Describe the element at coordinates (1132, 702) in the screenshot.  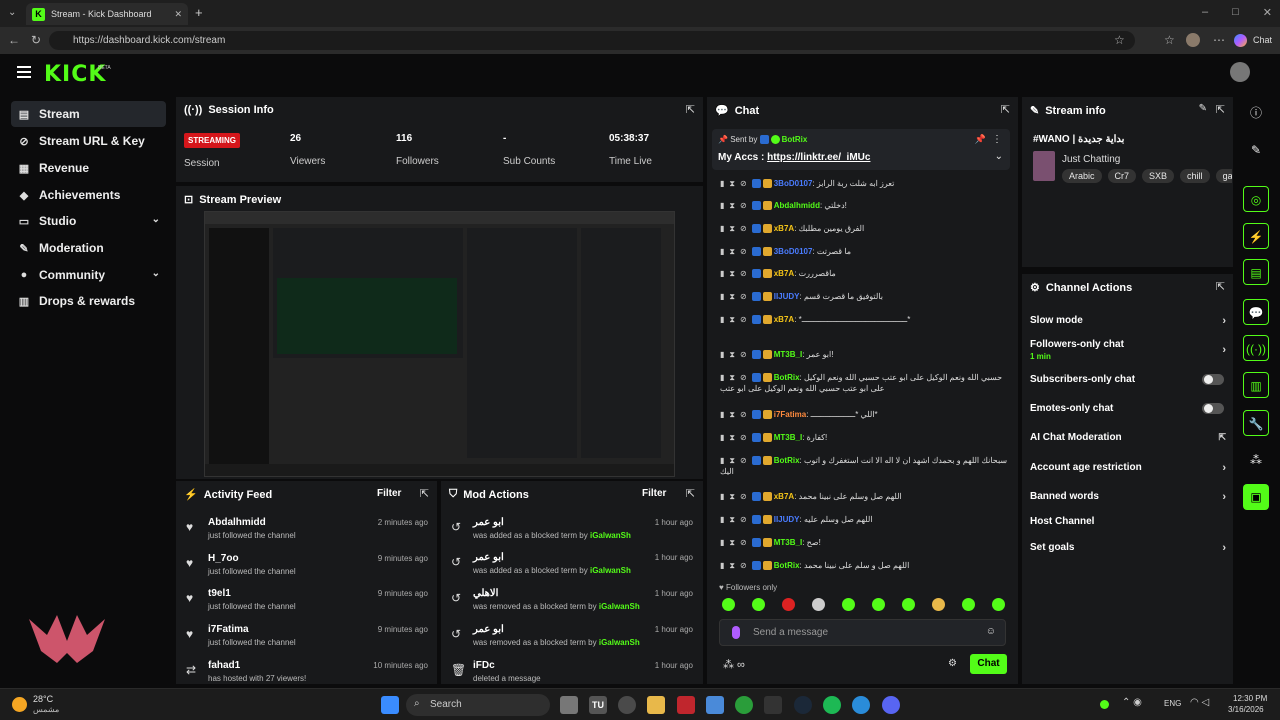
I see `tray-icons: ⌃ ◉` at that location.